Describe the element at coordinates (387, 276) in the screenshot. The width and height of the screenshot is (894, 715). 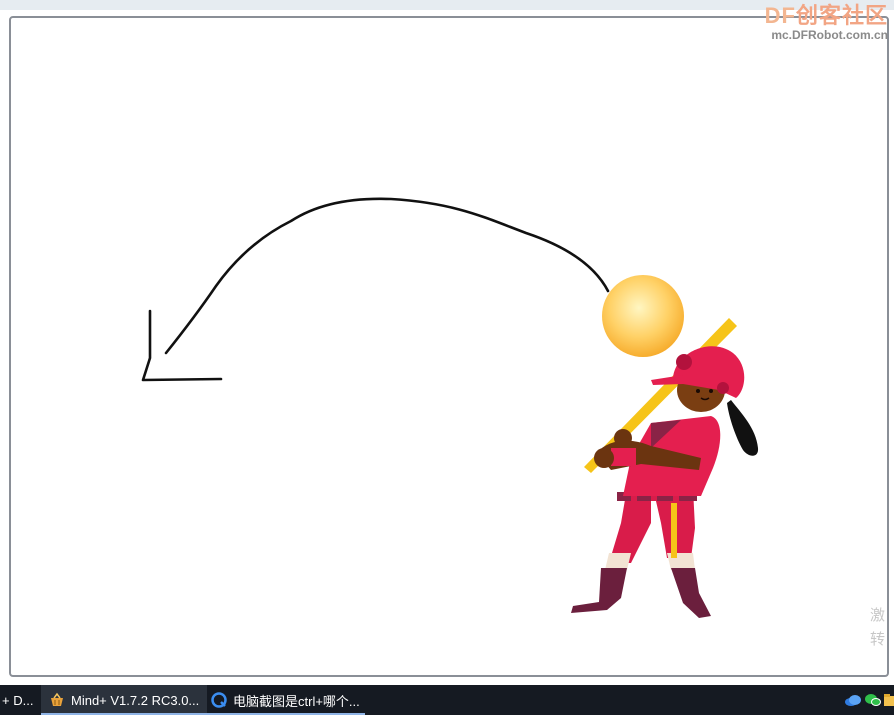
I see `trajectory-arrow` at that location.